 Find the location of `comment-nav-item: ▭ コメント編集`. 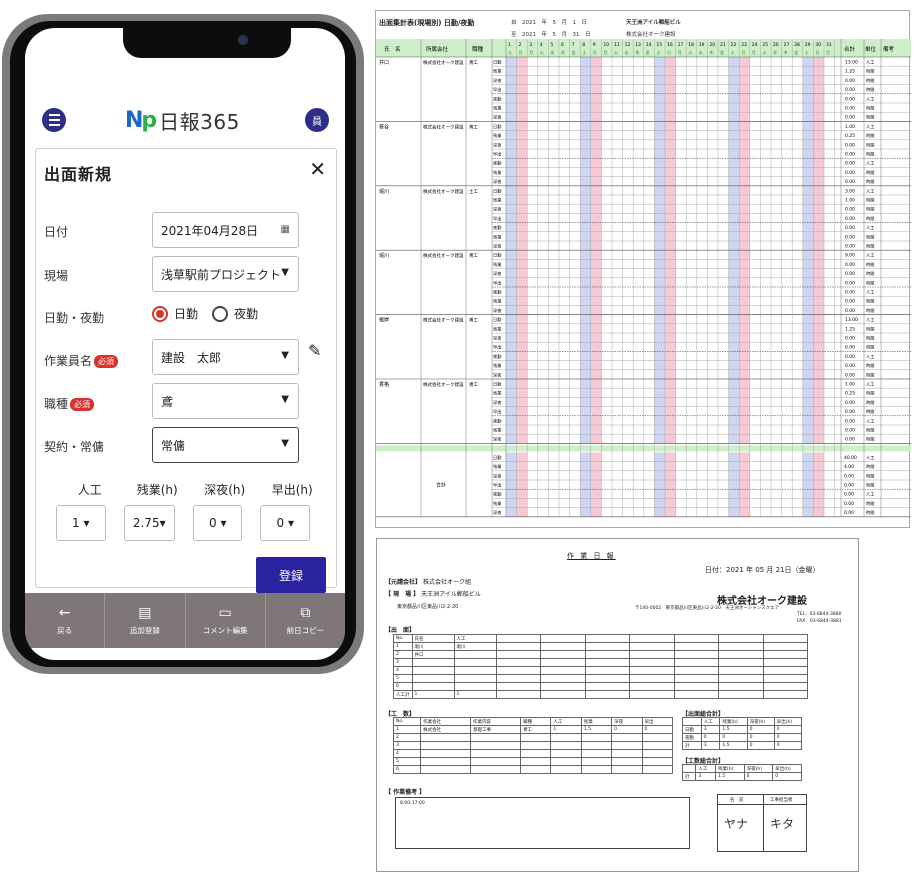

comment-nav-item: ▭ コメント編集 is located at coordinates (226, 620).